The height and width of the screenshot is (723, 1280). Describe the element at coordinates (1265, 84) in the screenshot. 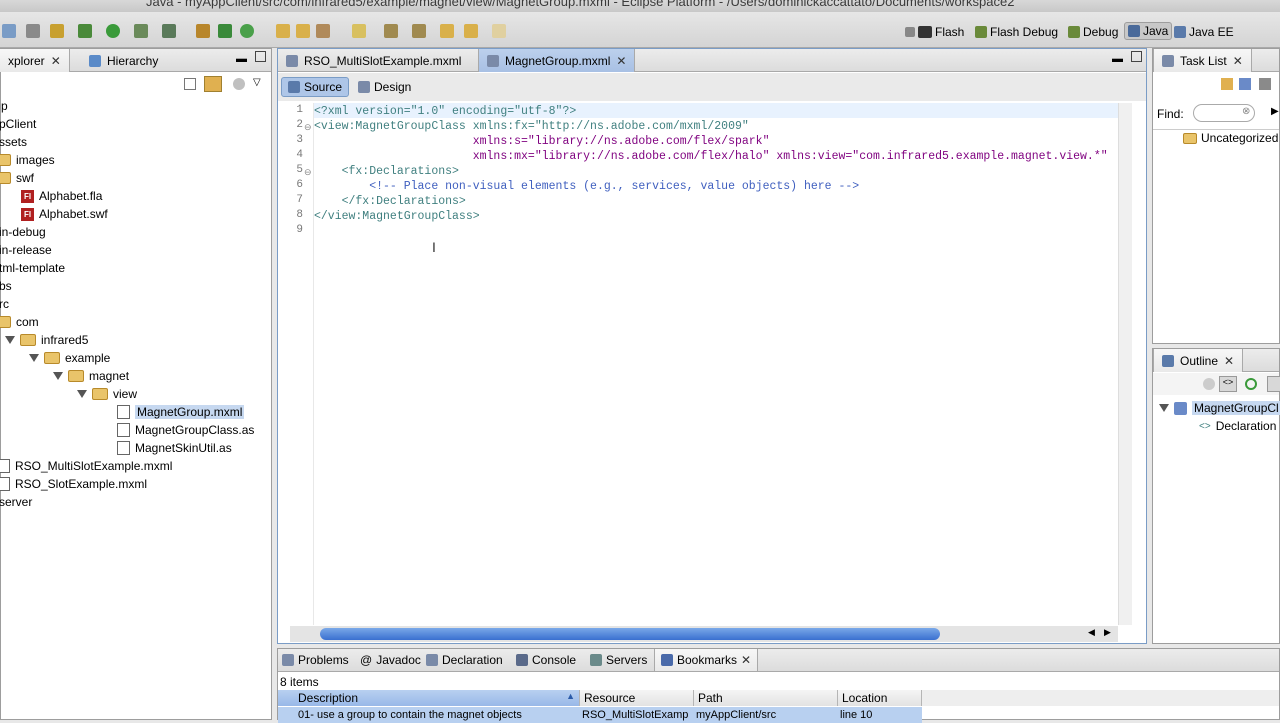

I see `filter-icon` at that location.